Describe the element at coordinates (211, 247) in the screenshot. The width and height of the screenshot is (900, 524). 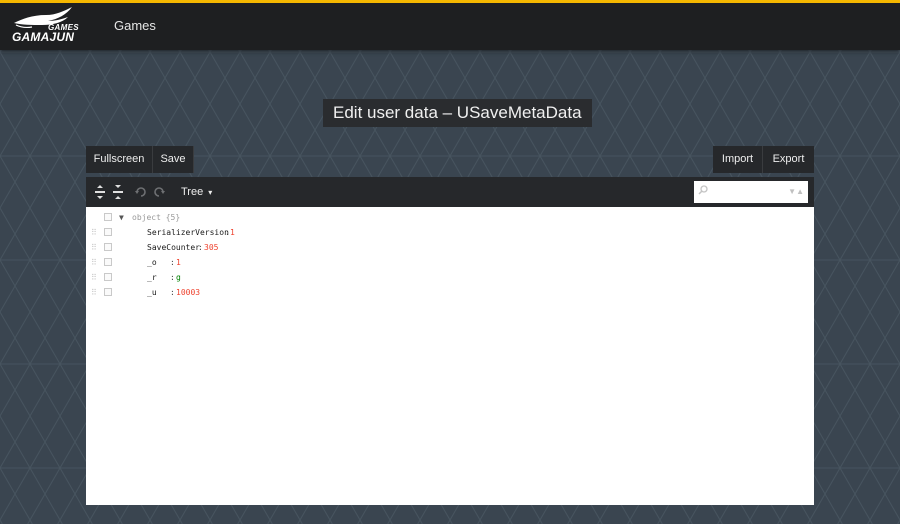
I see `field-value: 305` at that location.